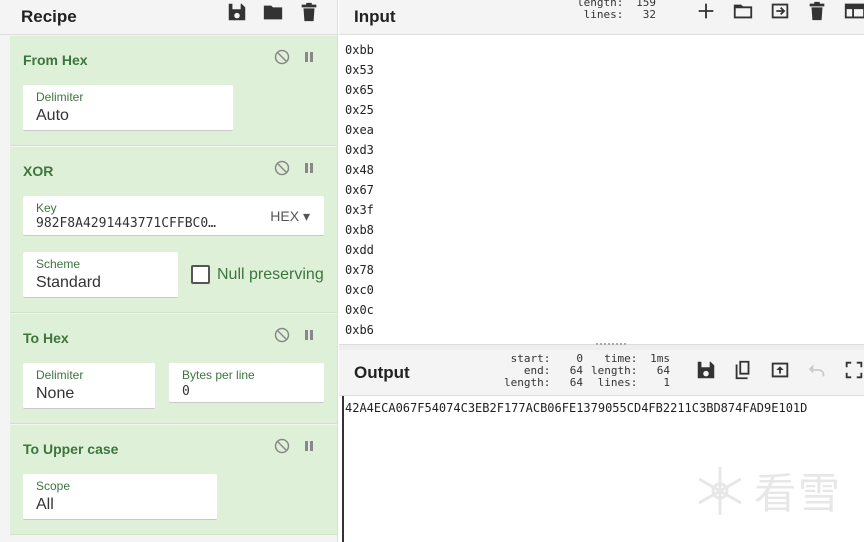 Image resolution: width=864 pixels, height=542 pixels. I want to click on input-line: 0xc0, so click(359, 290).